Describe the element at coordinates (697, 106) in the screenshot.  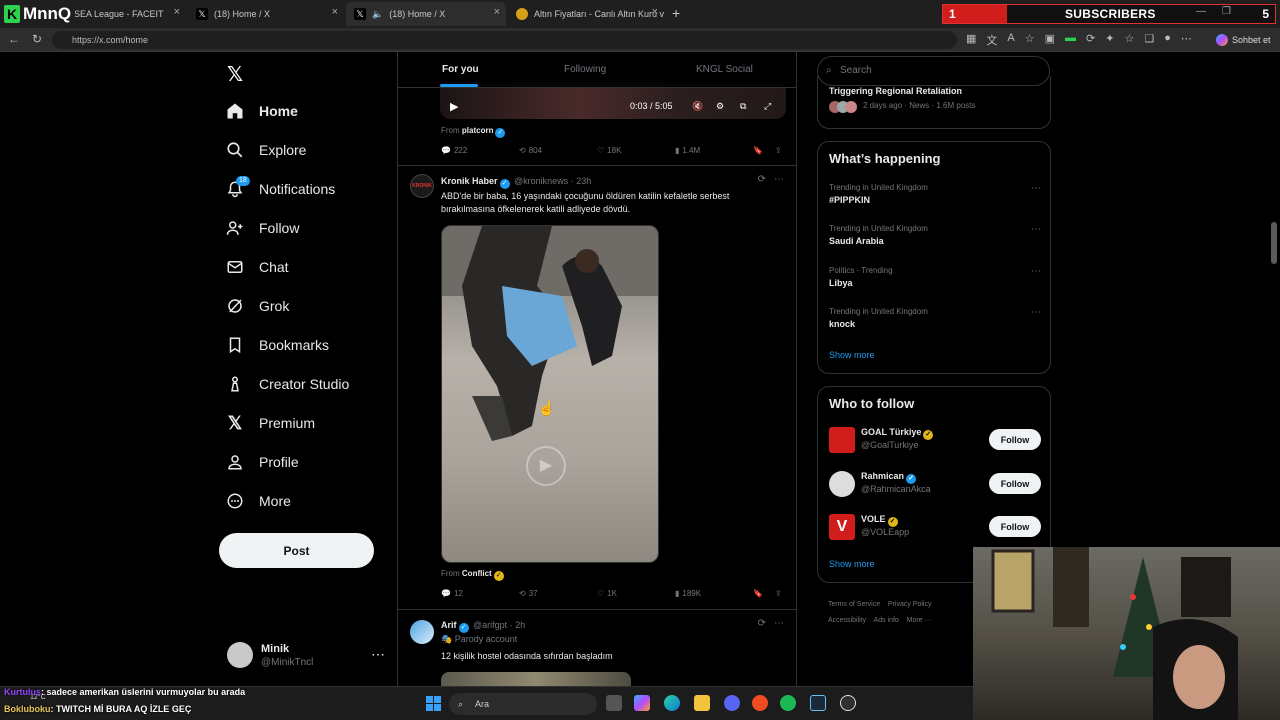
I see `mute-icon: 🔇` at that location.